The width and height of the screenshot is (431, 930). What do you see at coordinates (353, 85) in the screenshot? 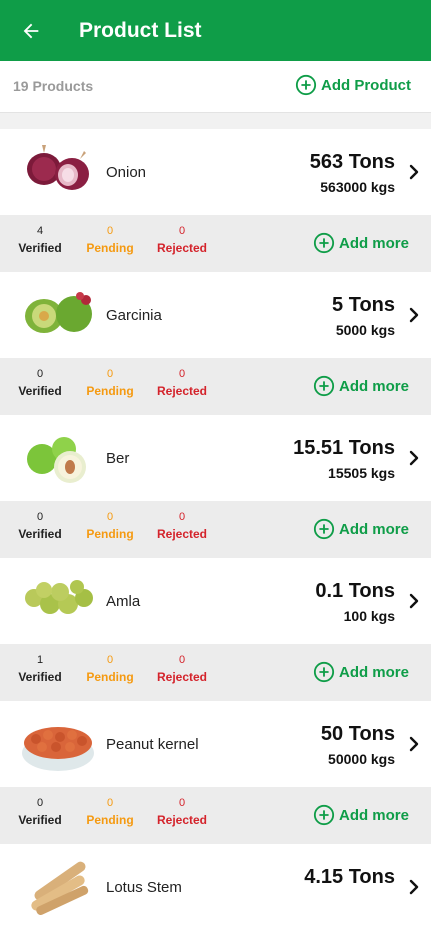
I see `add-product-button: Add Product` at bounding box center [353, 85].